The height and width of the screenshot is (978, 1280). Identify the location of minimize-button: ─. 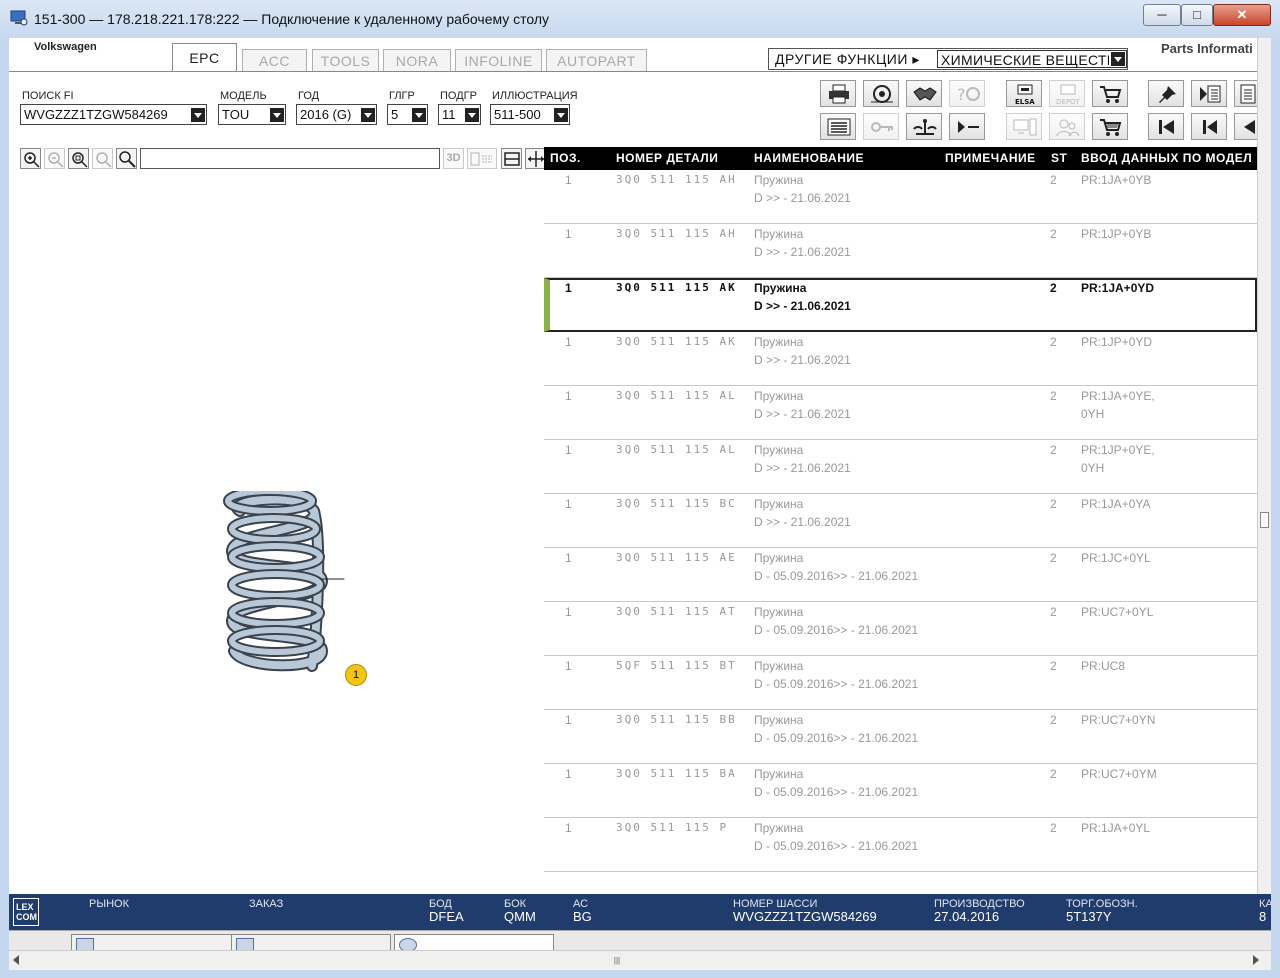
(1162, 15).